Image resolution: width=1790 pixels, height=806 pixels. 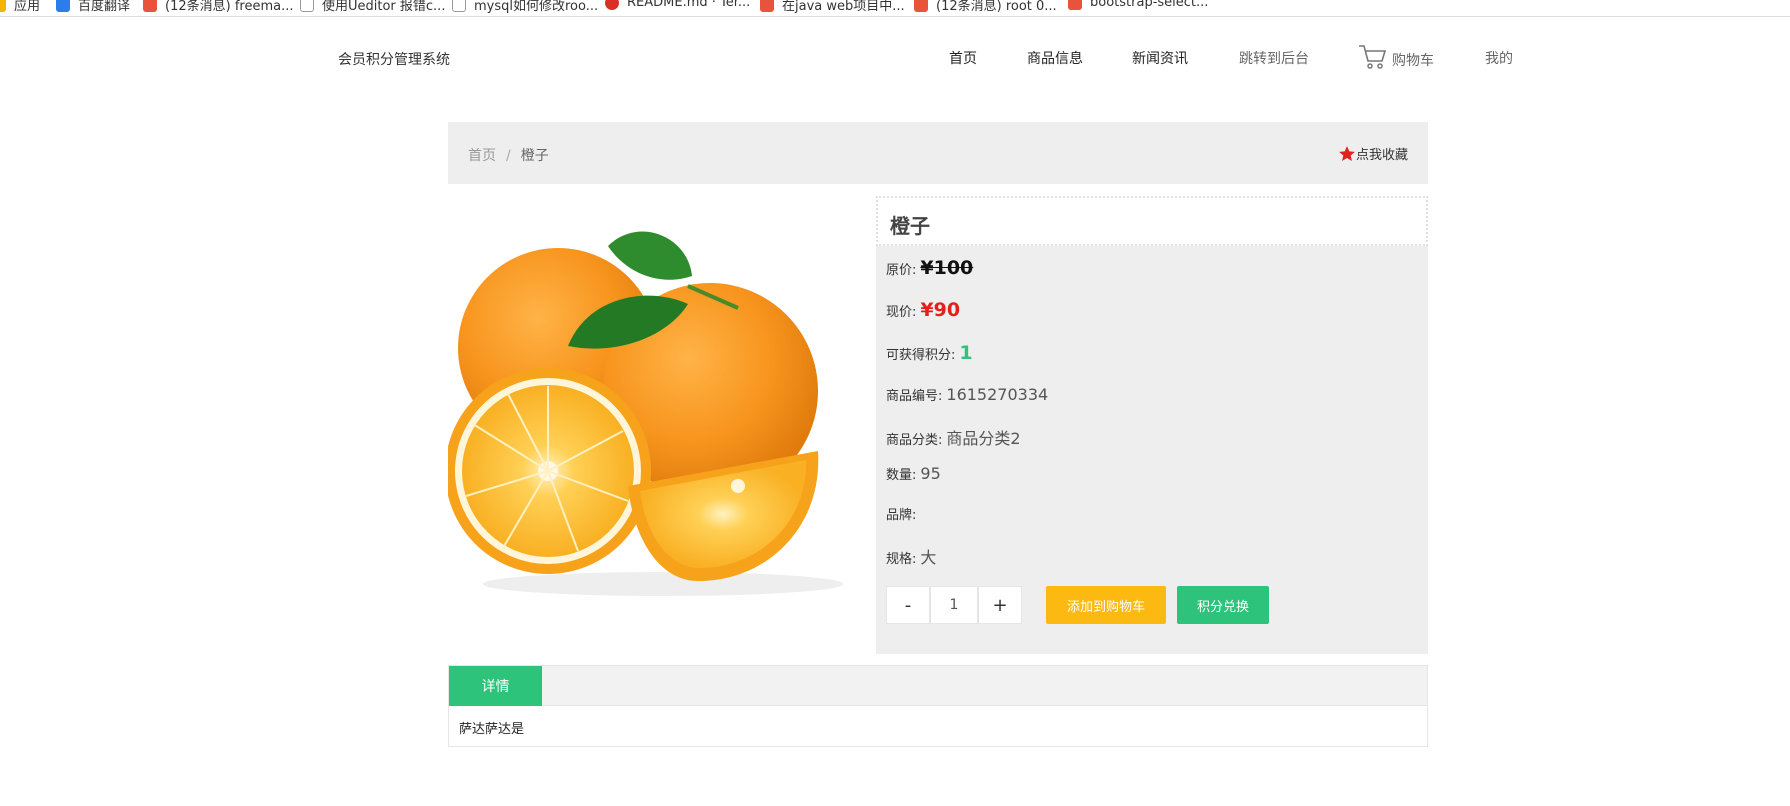 I want to click on category-value: 商品分类2, so click(x=983, y=438).